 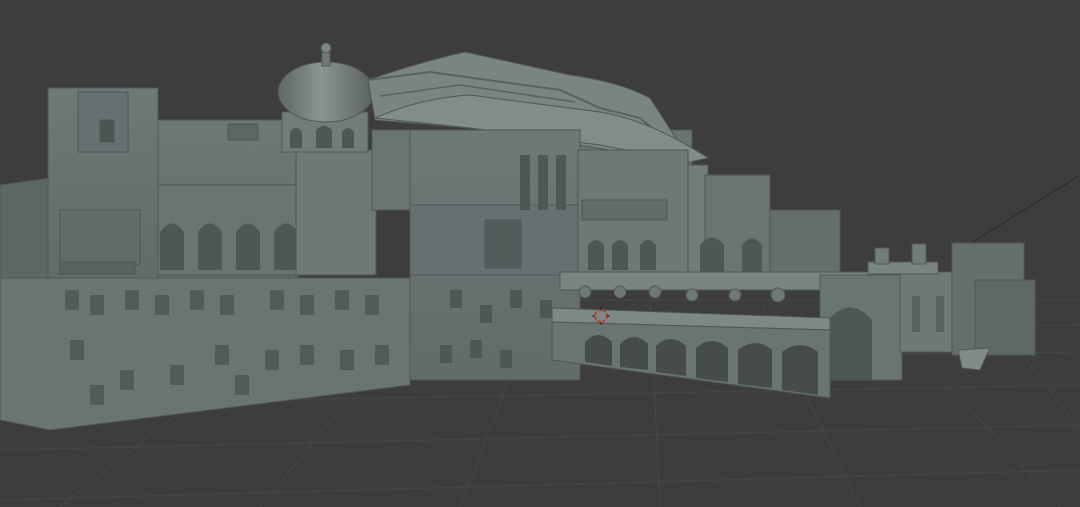 I want to click on arched-bridge, so click(x=691, y=353).